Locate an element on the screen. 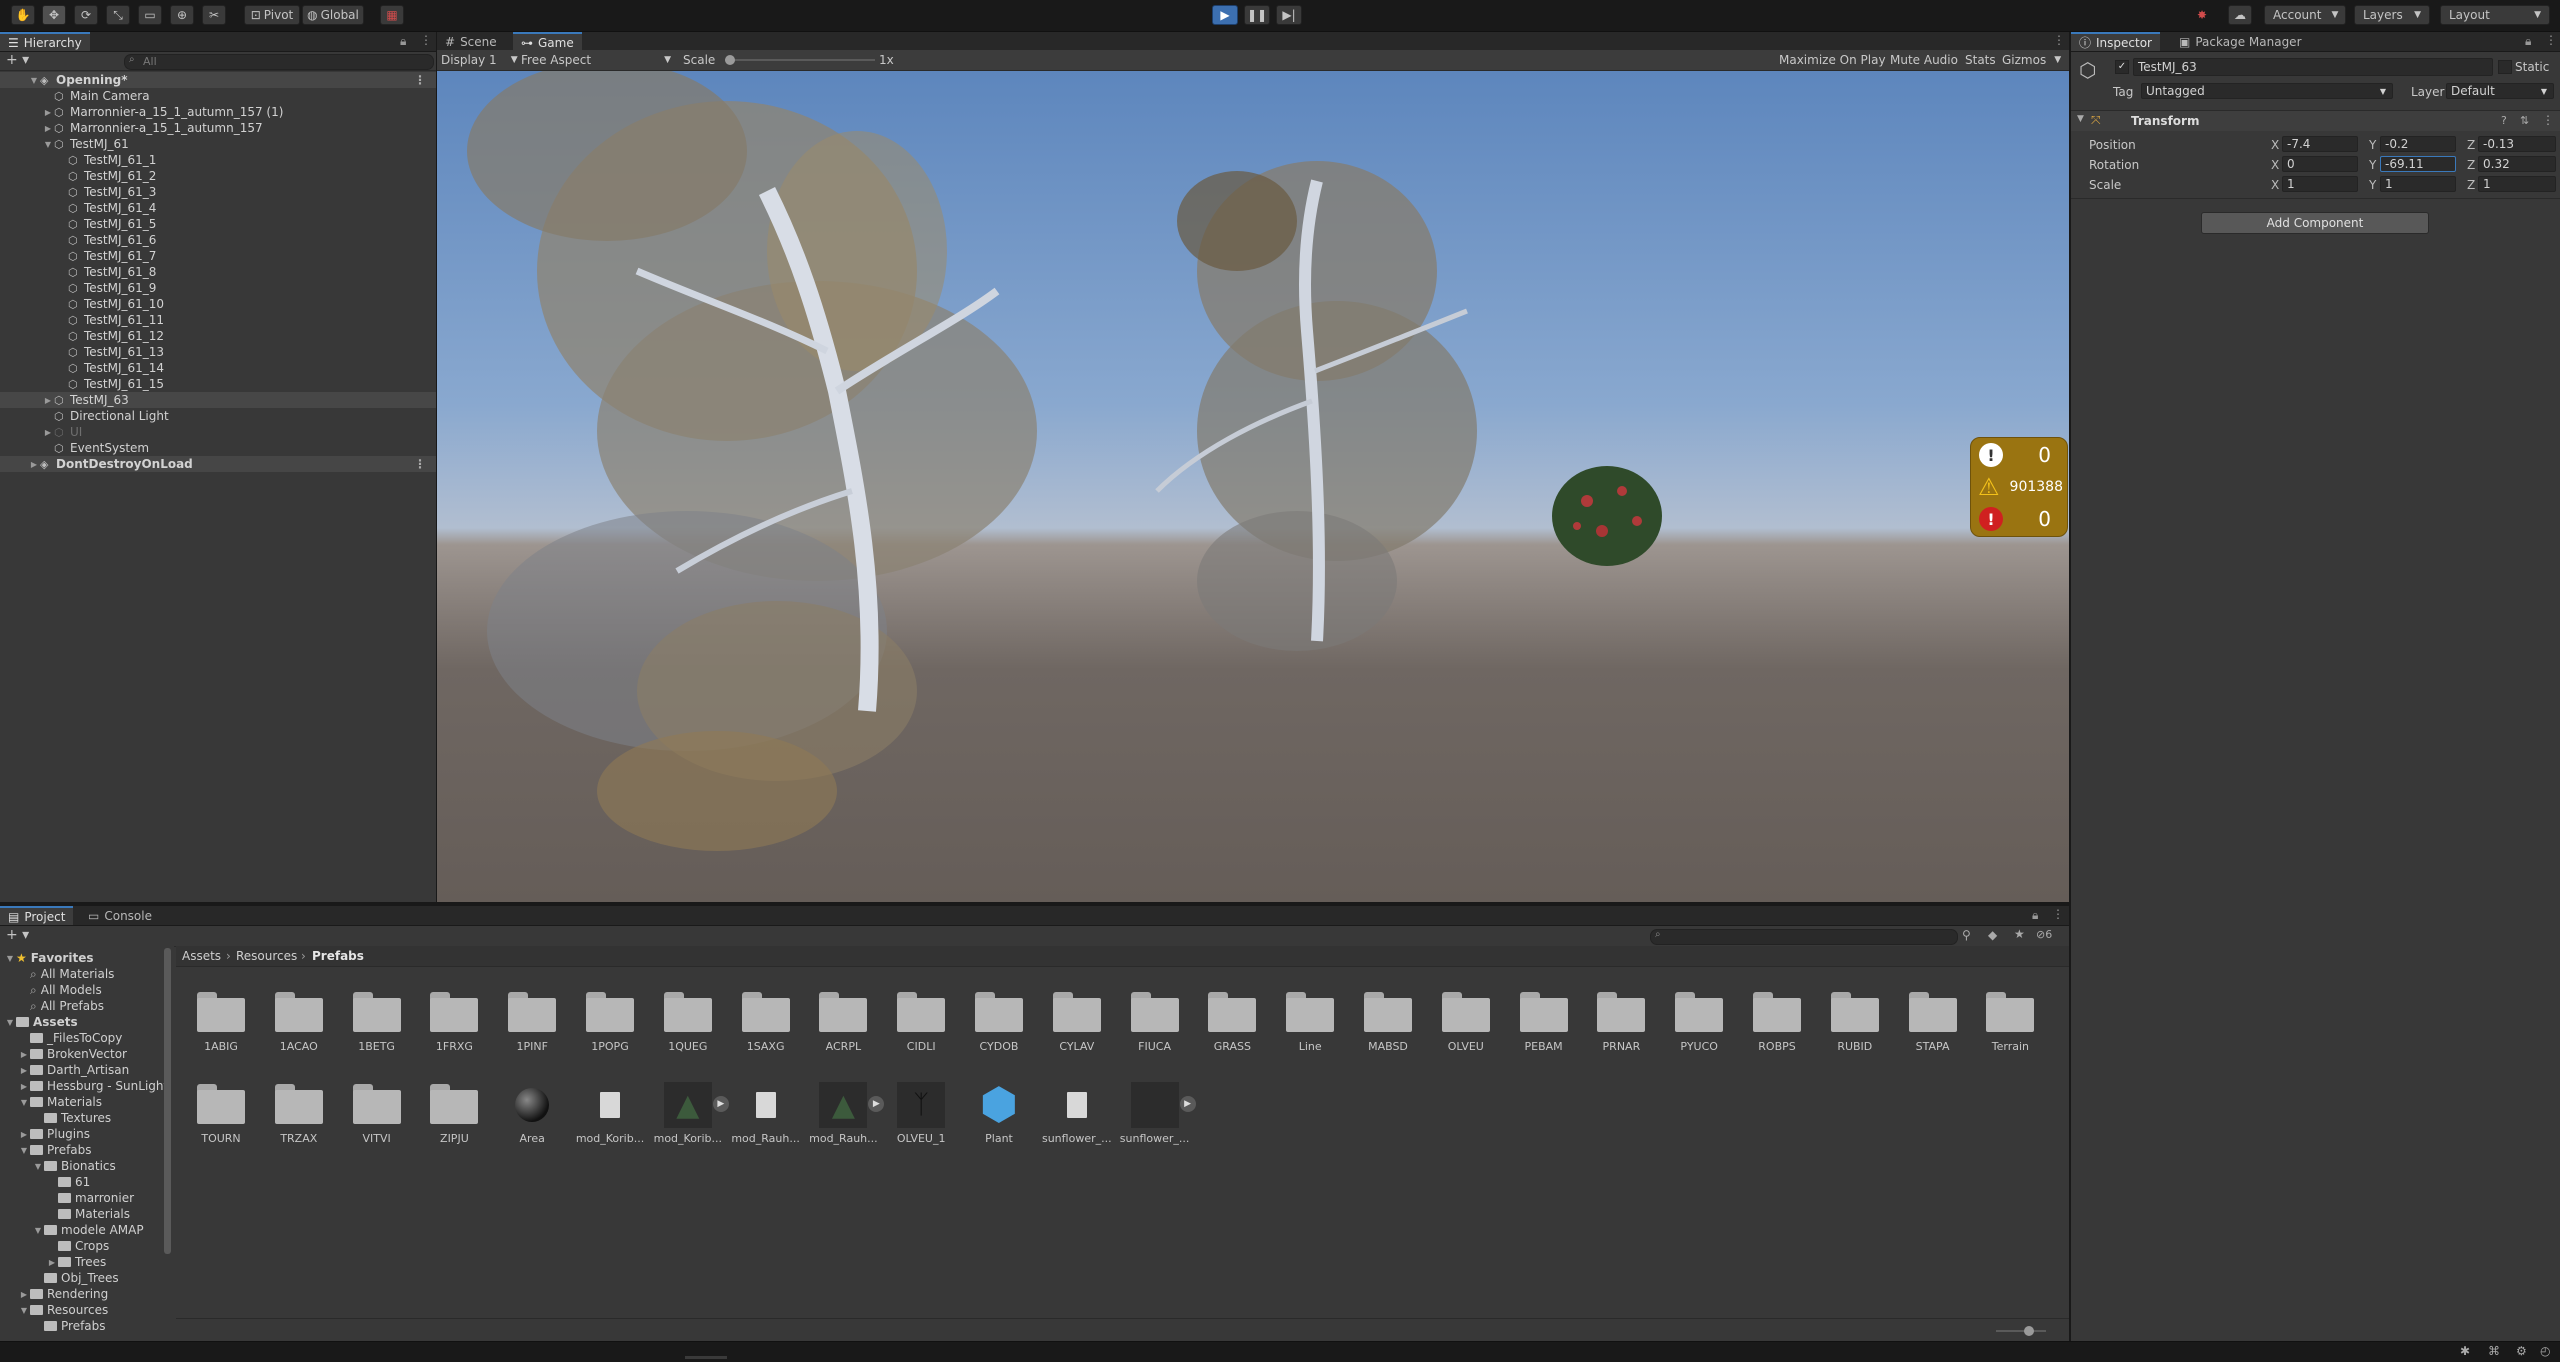  asset-folder: 1SAXG is located at coordinates (766, 1024).